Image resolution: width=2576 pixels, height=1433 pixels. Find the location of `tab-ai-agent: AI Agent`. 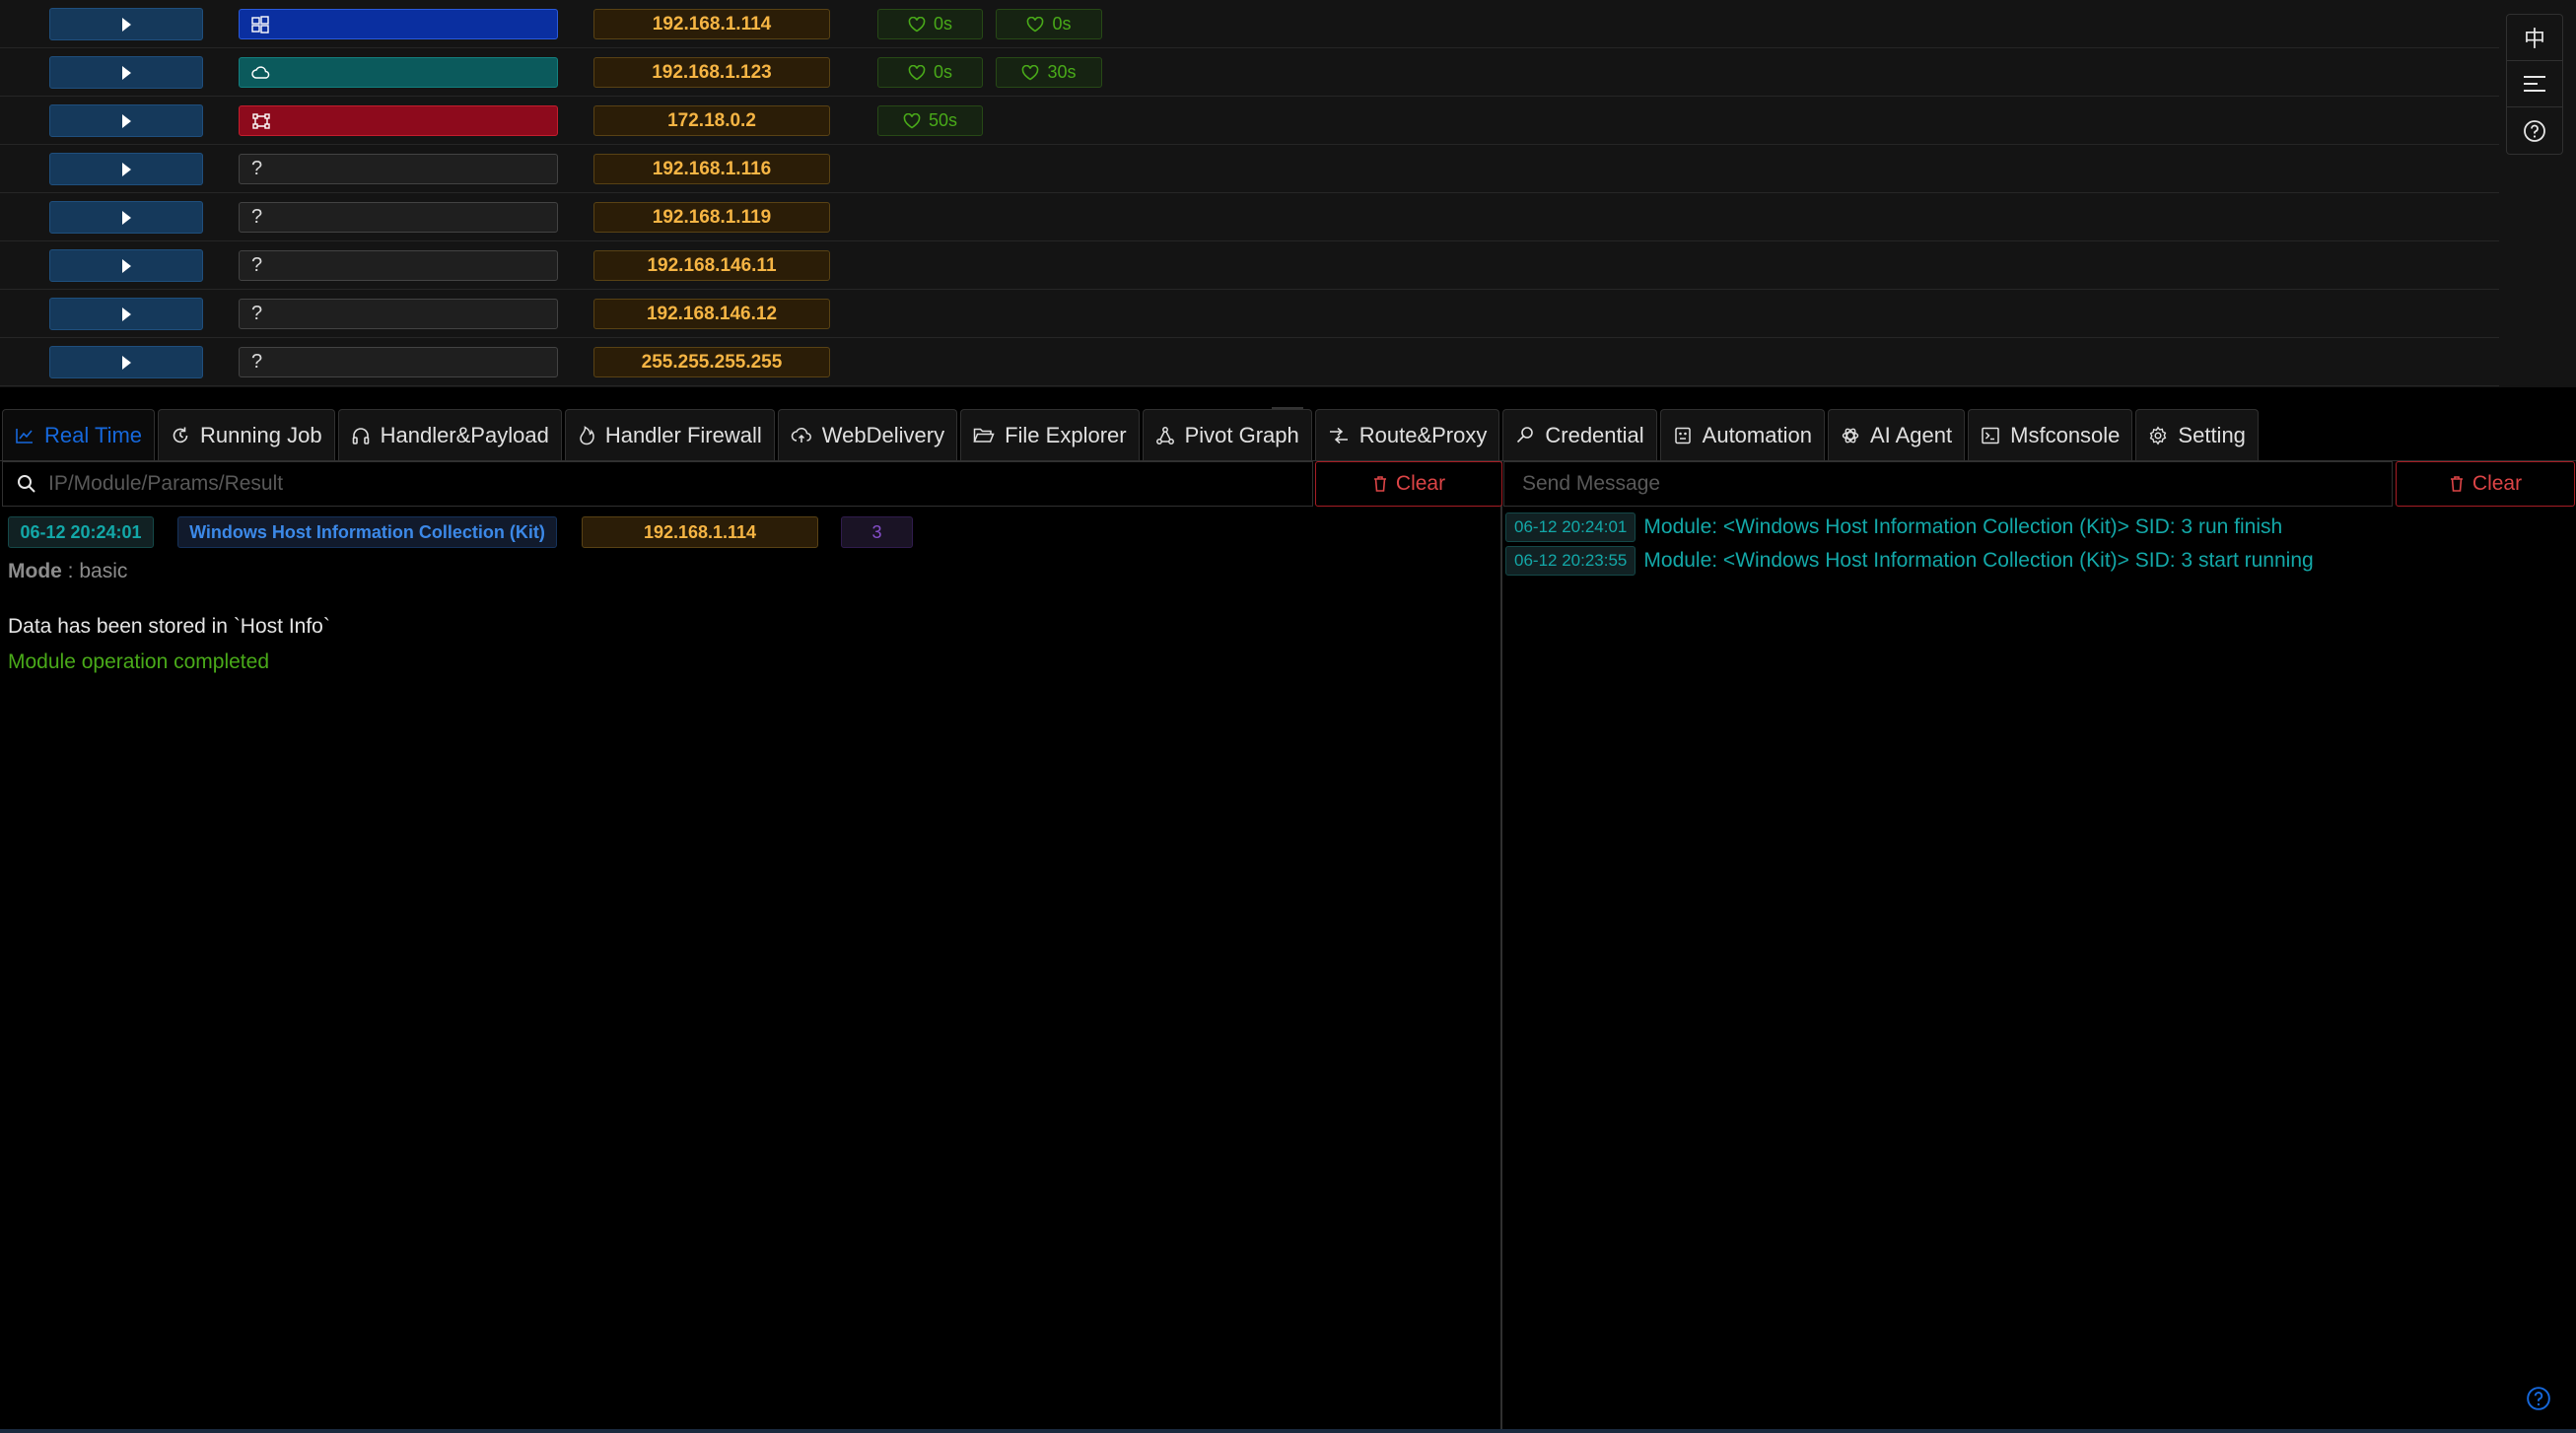

tab-ai-agent: AI Agent is located at coordinates (1897, 434).